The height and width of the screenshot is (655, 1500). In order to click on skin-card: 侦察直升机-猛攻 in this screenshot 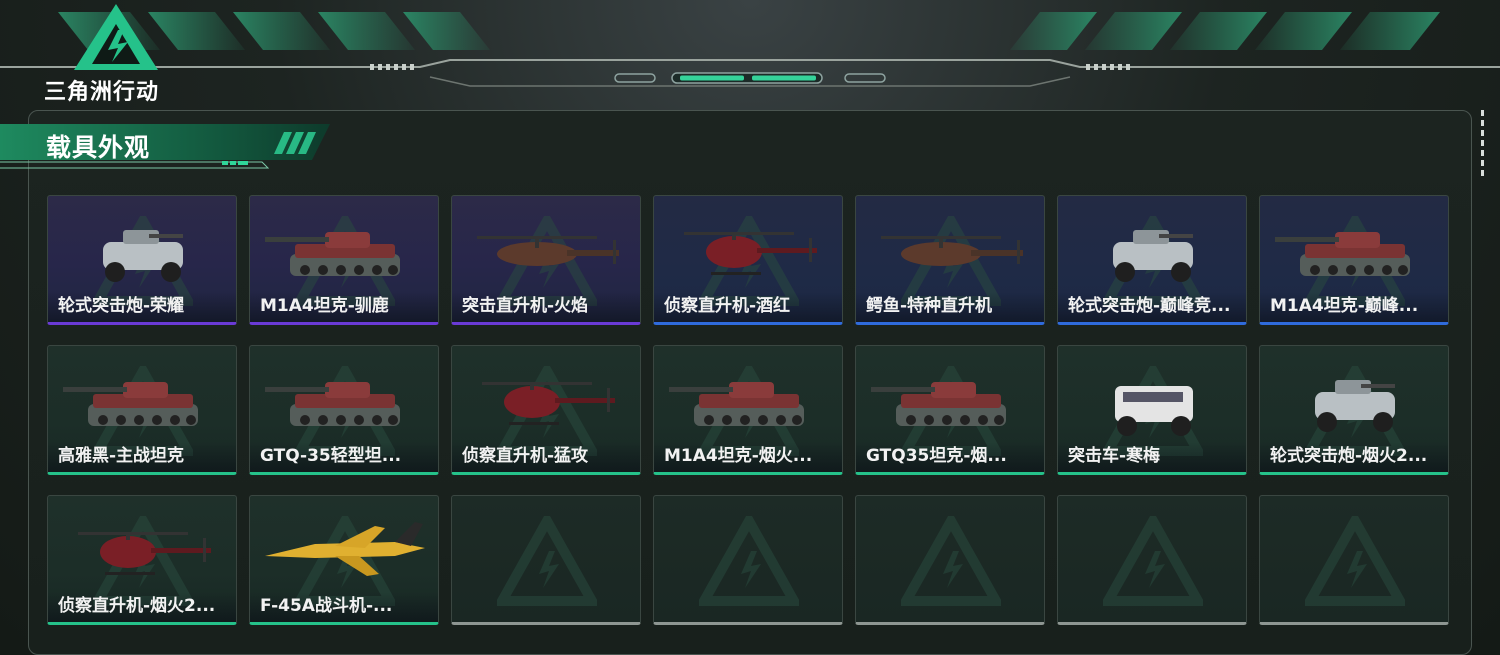, I will do `click(546, 410)`.